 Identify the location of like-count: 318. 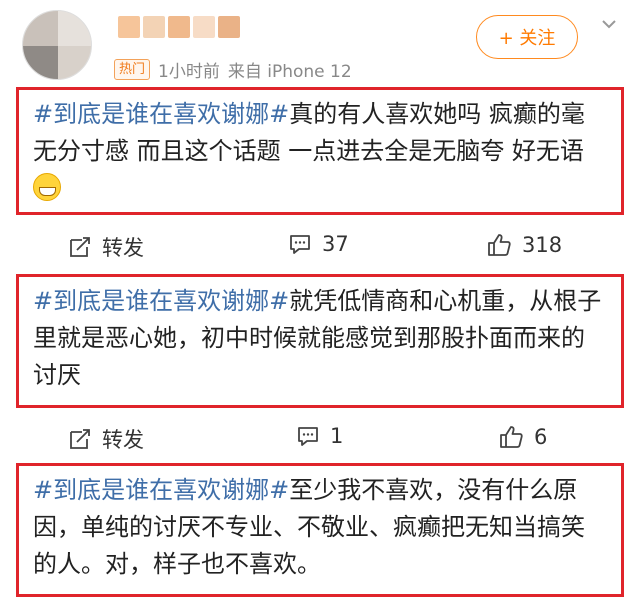
(542, 245).